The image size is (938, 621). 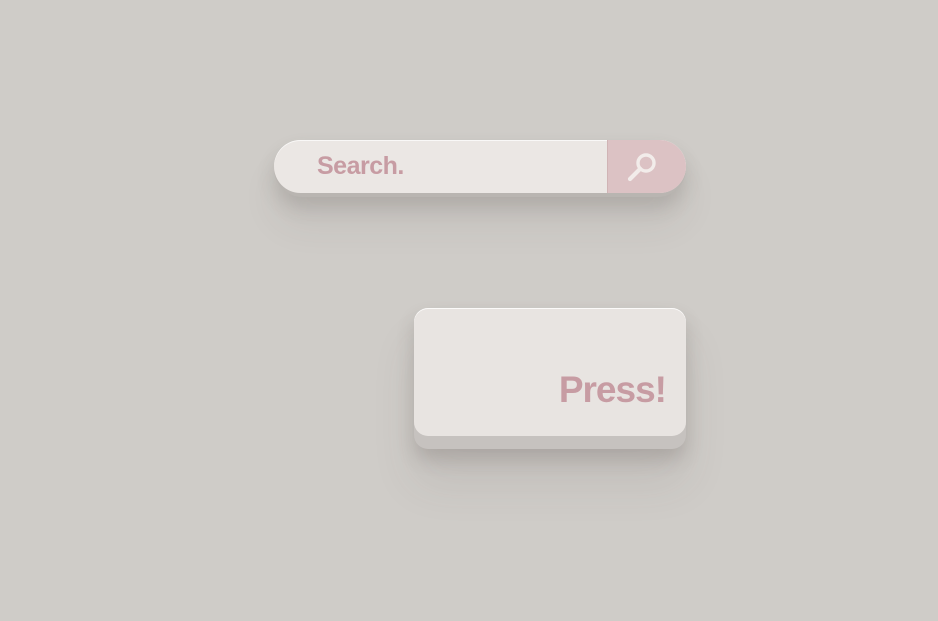 I want to click on search-input, so click(x=440, y=166).